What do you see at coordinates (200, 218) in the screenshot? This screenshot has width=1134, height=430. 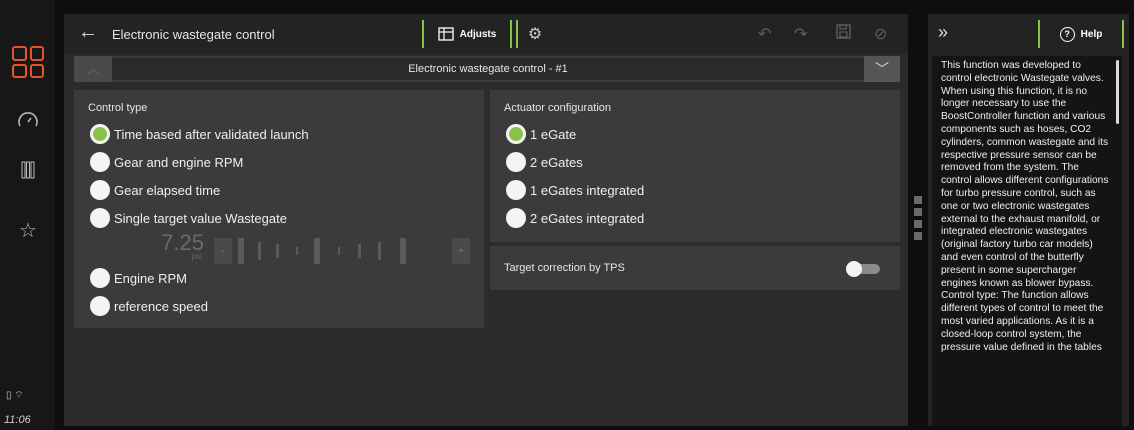 I see `option-label: Single target value Wastegate` at bounding box center [200, 218].